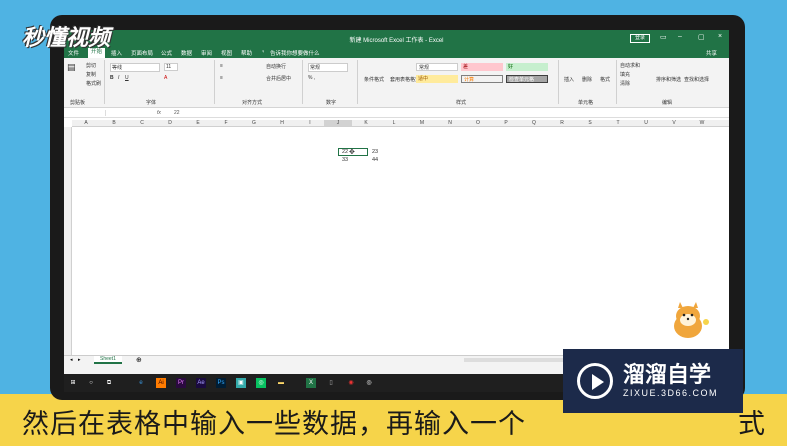 The height and width of the screenshot is (446, 787). Describe the element at coordinates (653, 381) in the screenshot. I see `brand-logo: 溜溜自学 ZIXUE.3D66.COM` at that location.